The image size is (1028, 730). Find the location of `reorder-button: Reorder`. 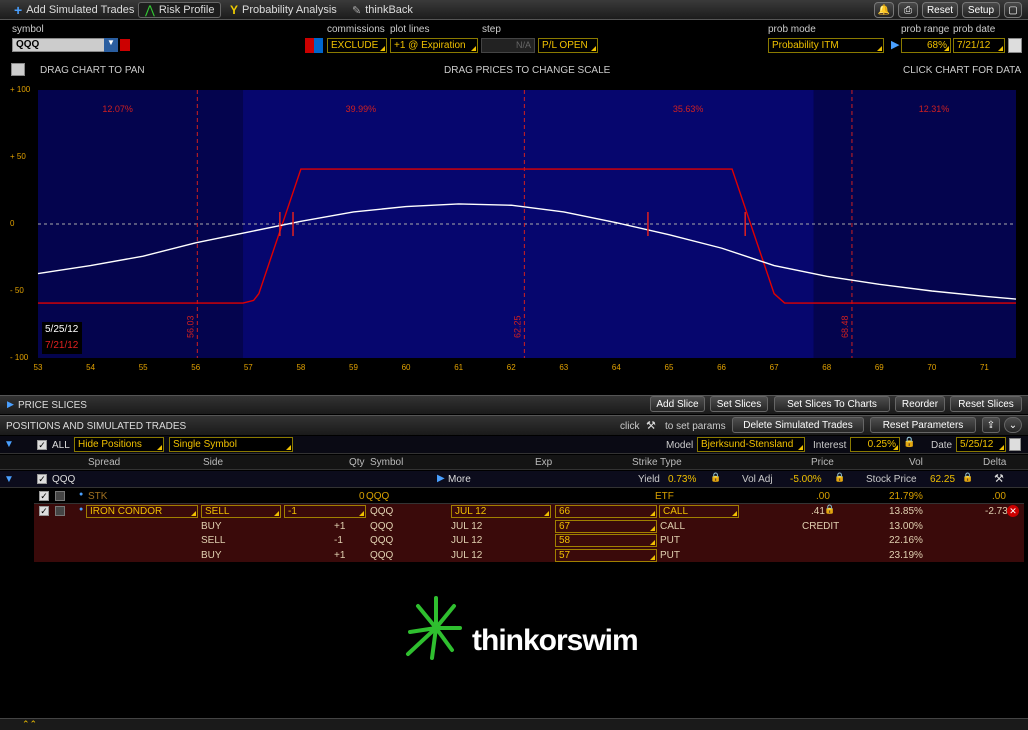

reorder-button: Reorder is located at coordinates (920, 404).